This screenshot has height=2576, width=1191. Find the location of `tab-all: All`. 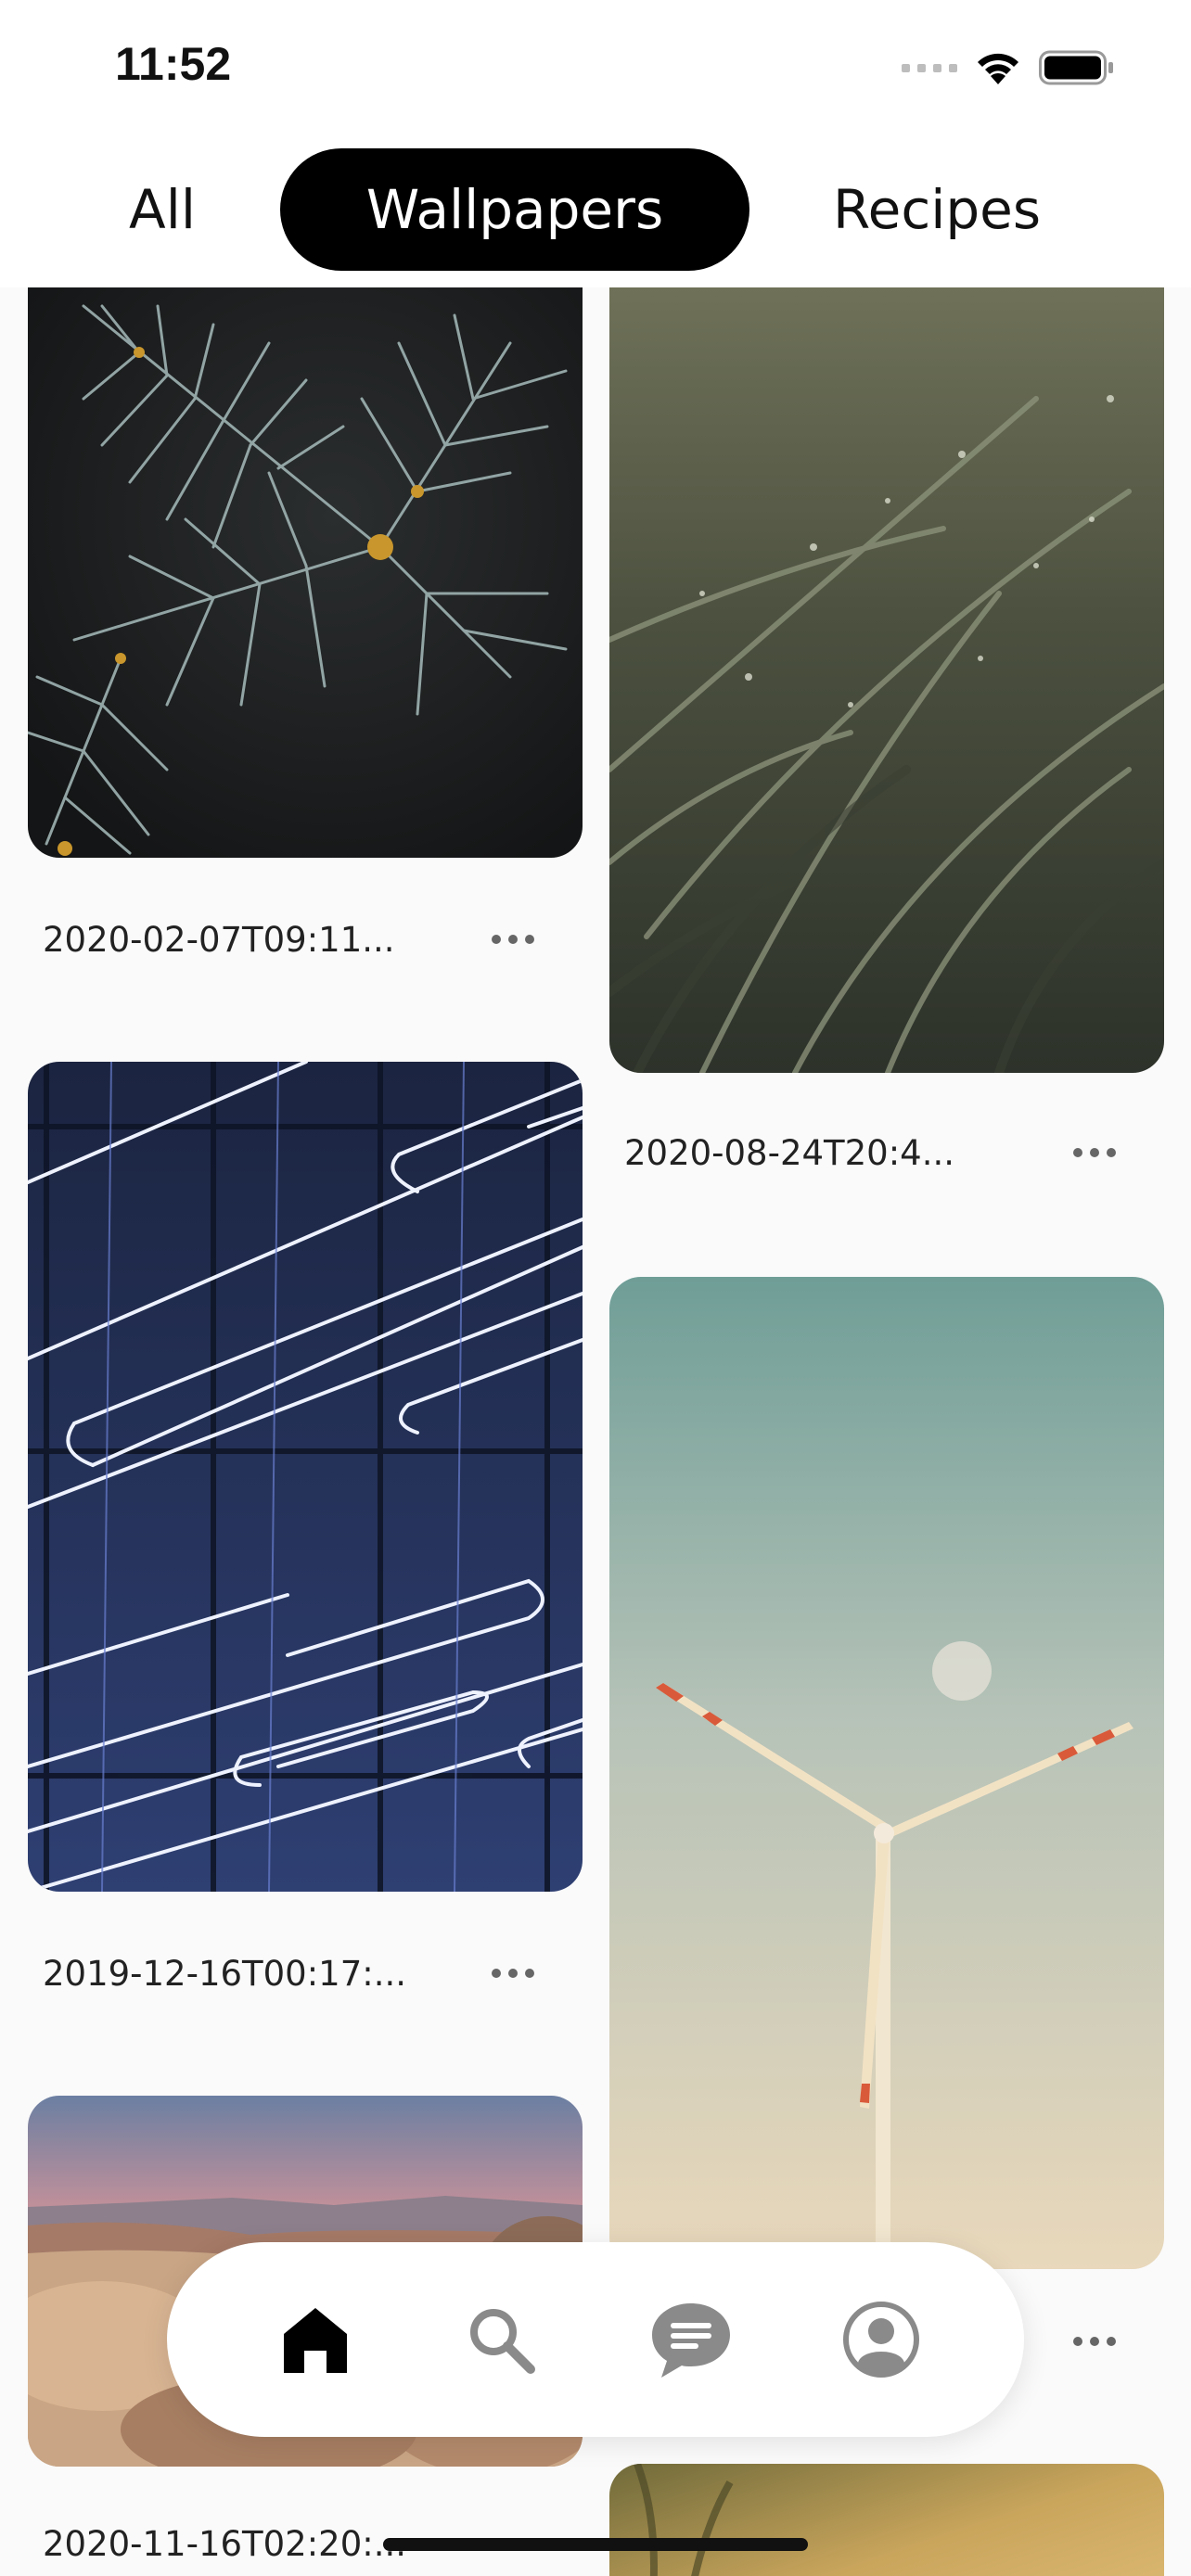

tab-all: All is located at coordinates (162, 209).